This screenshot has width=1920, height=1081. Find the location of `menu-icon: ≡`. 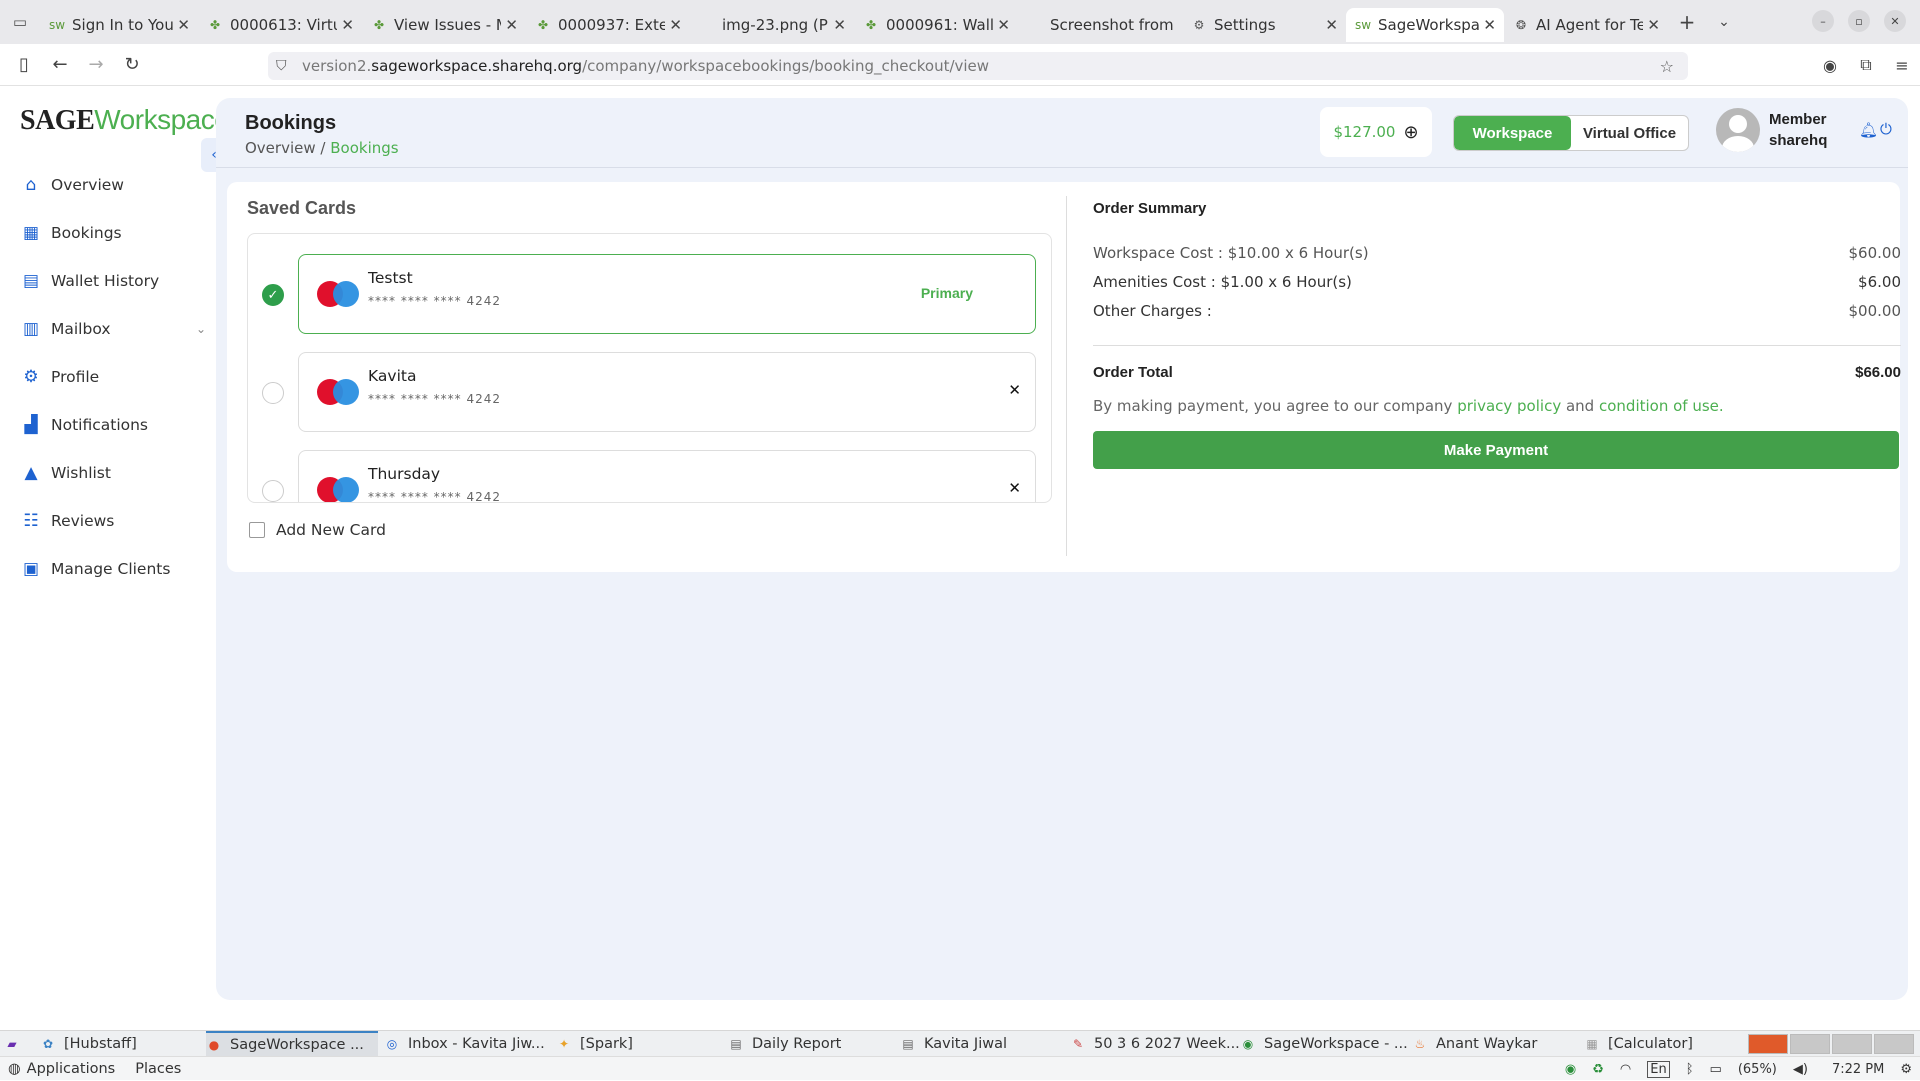

menu-icon: ≡ is located at coordinates (1902, 65).